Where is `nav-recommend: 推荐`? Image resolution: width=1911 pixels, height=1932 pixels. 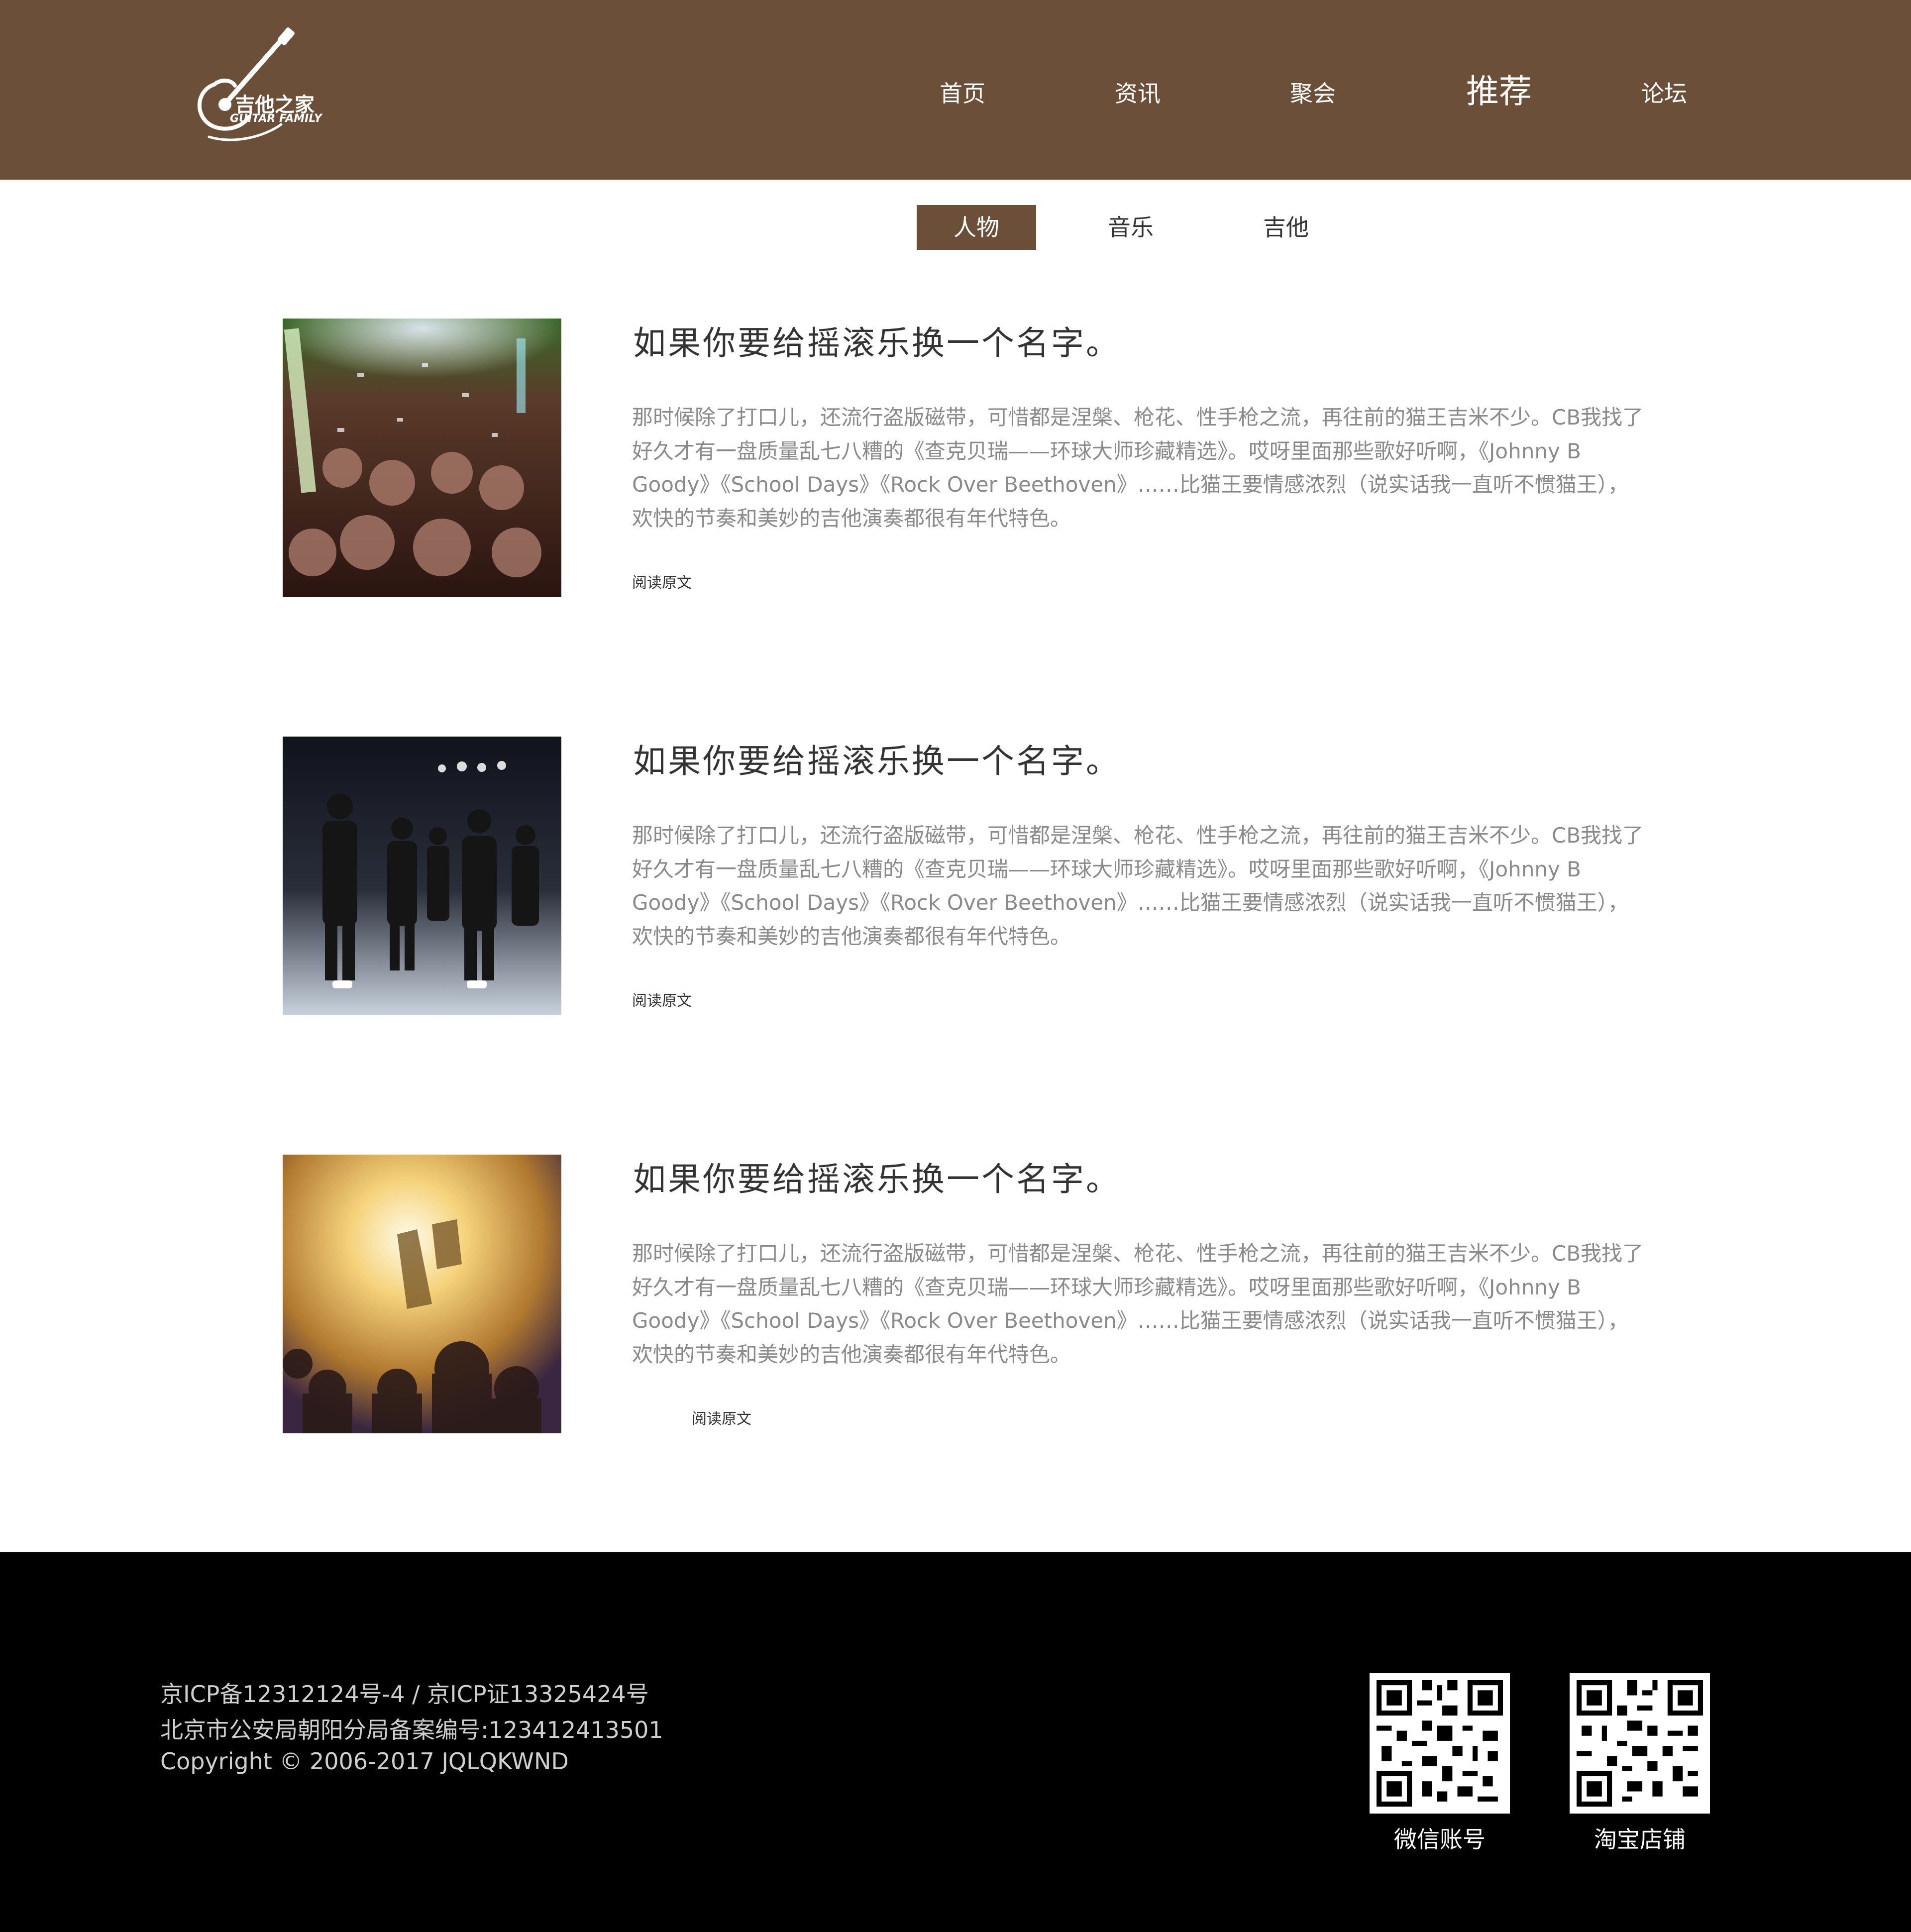 nav-recommend: 推荐 is located at coordinates (1499, 88).